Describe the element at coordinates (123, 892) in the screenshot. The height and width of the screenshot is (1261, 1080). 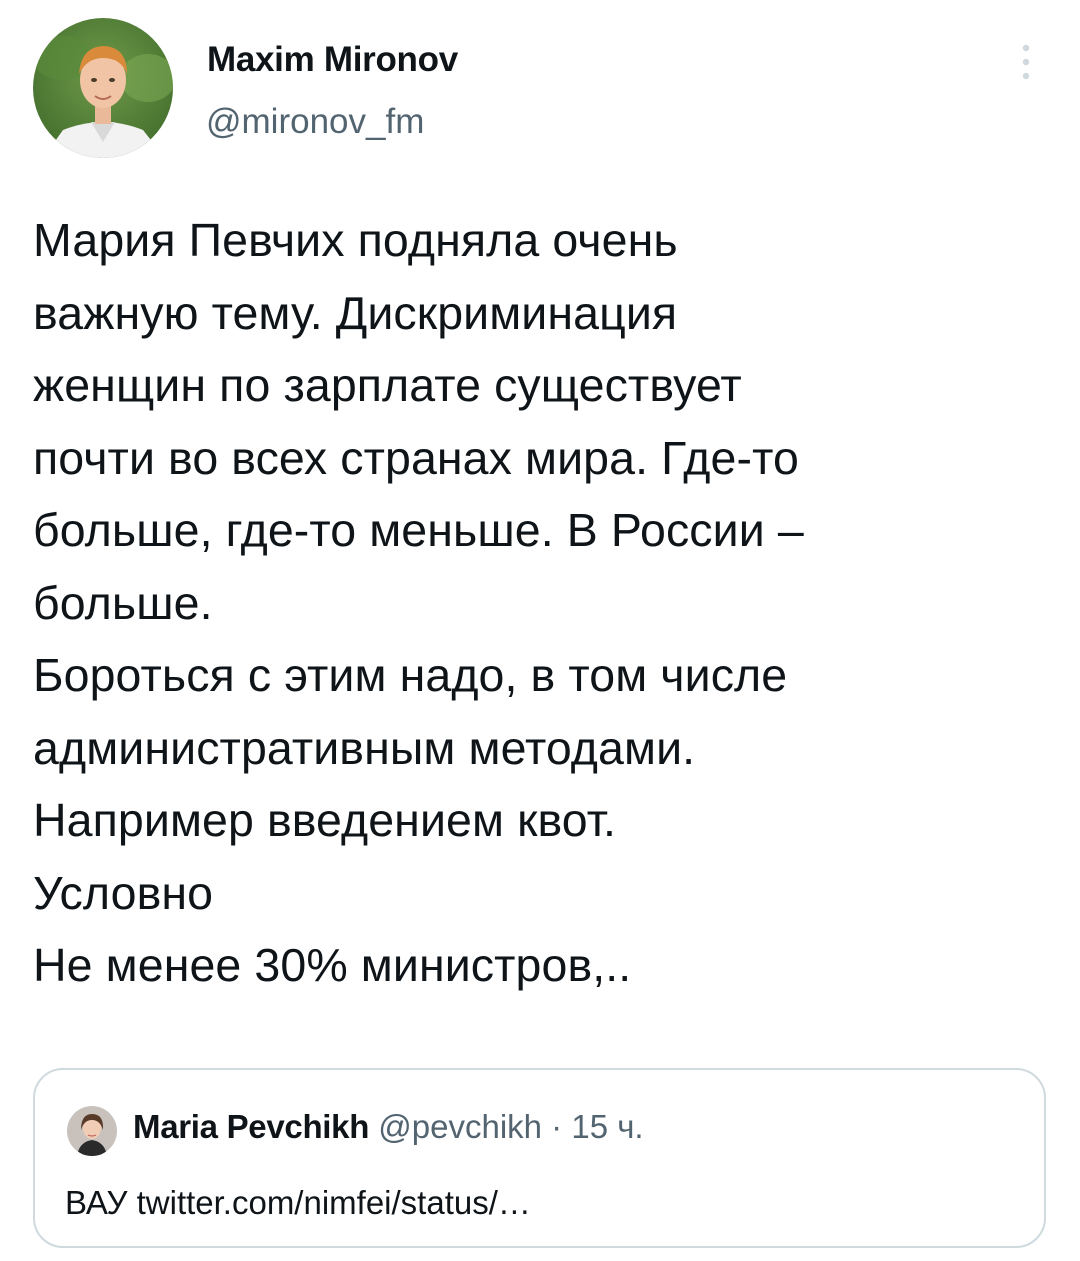
I see `tweet-text-line: Условно` at that location.